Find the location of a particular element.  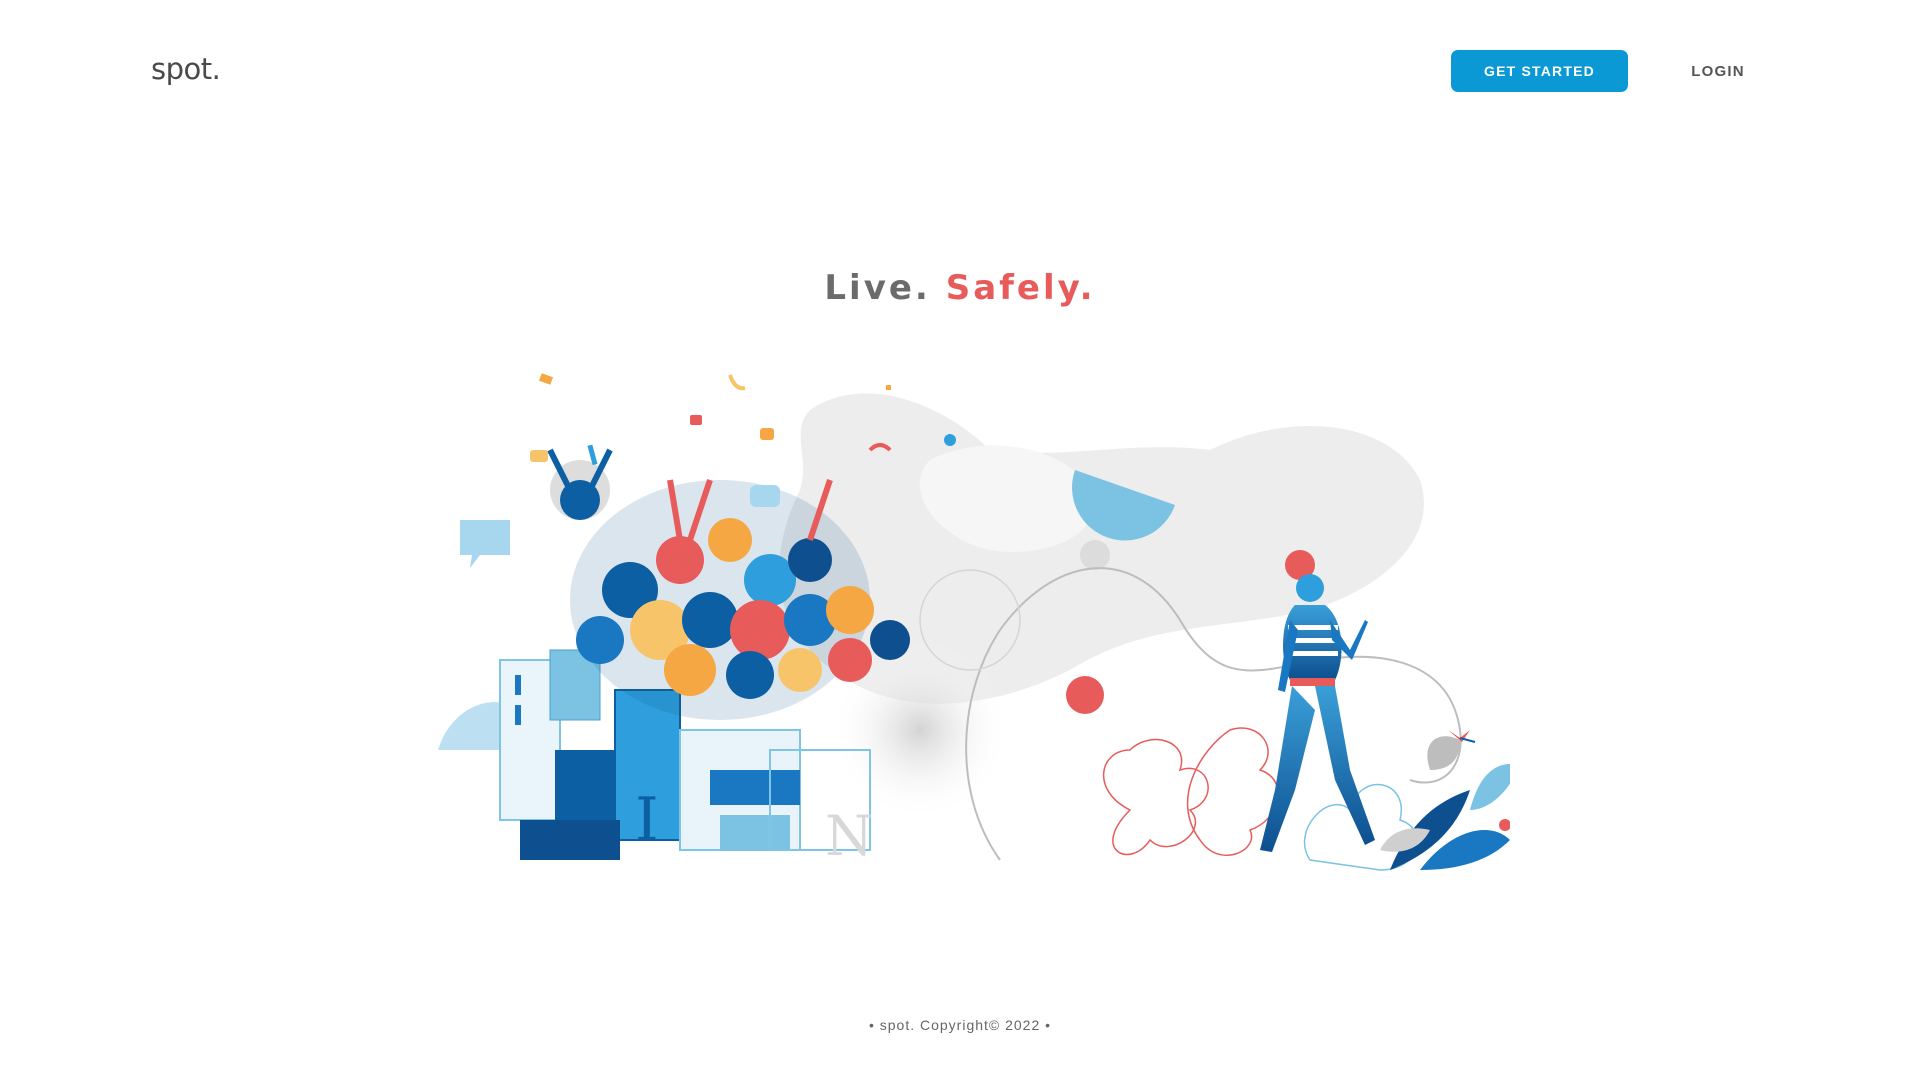

footer-copyright: • spot. Copyright© 2022 • is located at coordinates (960, 1025).